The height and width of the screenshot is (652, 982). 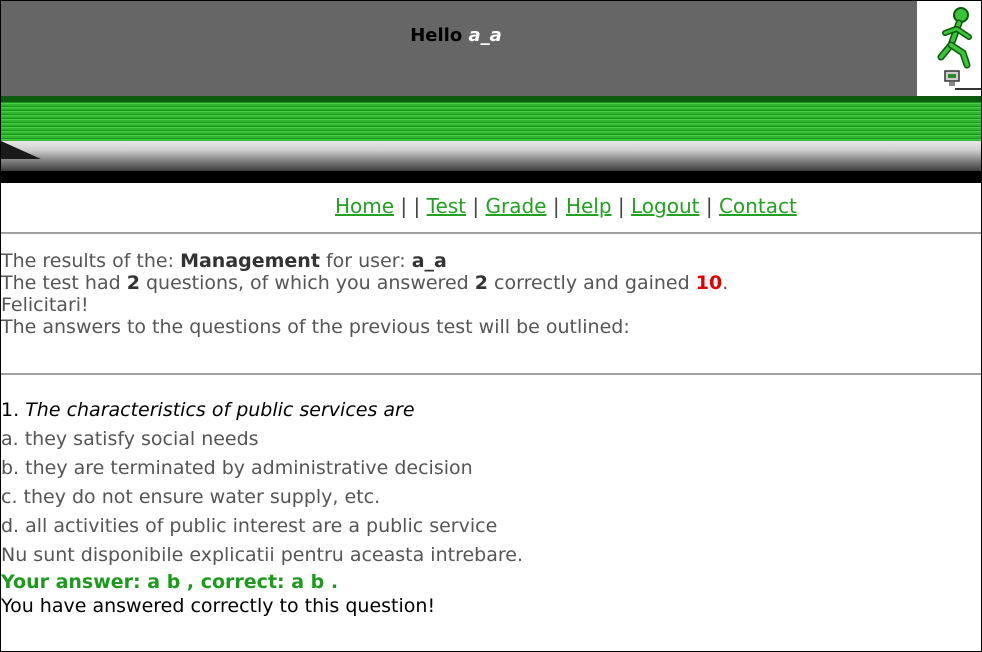 I want to click on nav-home-link: Home, so click(x=364, y=206).